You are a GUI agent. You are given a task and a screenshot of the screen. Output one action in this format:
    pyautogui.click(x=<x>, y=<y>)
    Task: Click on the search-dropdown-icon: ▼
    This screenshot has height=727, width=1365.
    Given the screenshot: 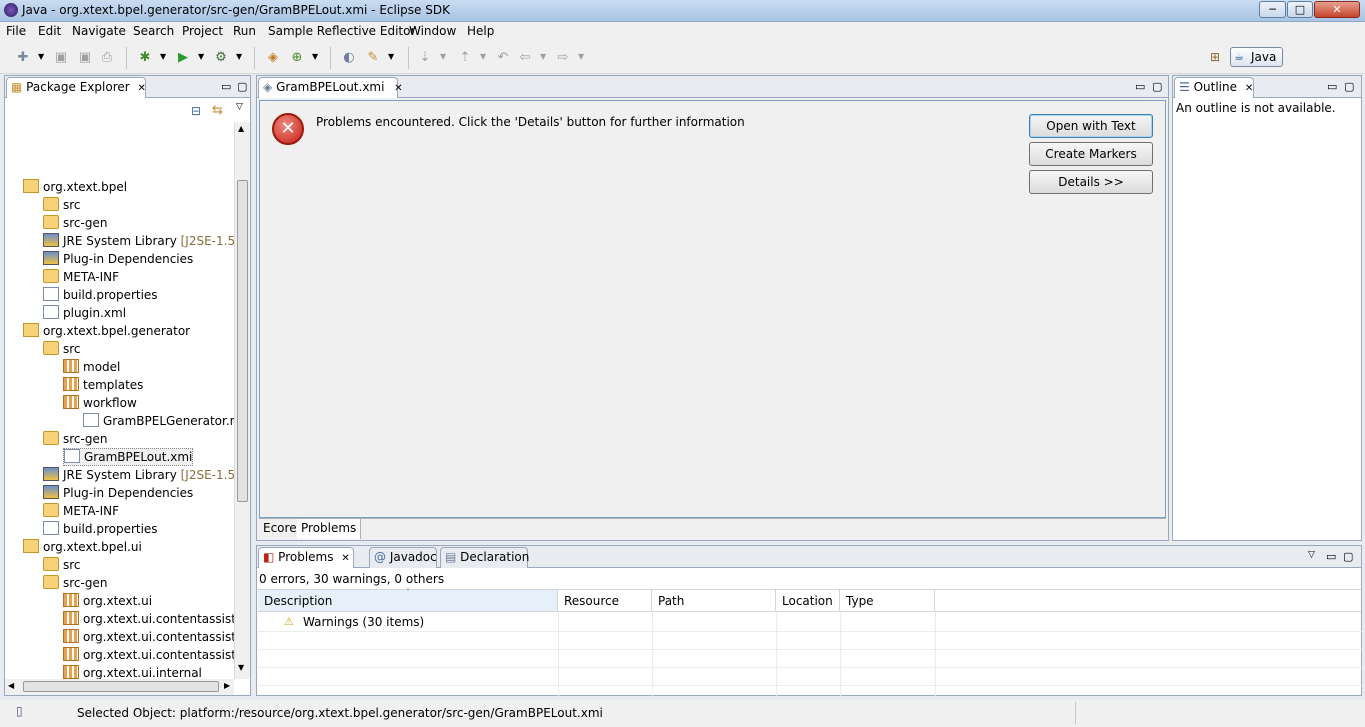 What is the action you would take?
    pyautogui.click(x=391, y=56)
    